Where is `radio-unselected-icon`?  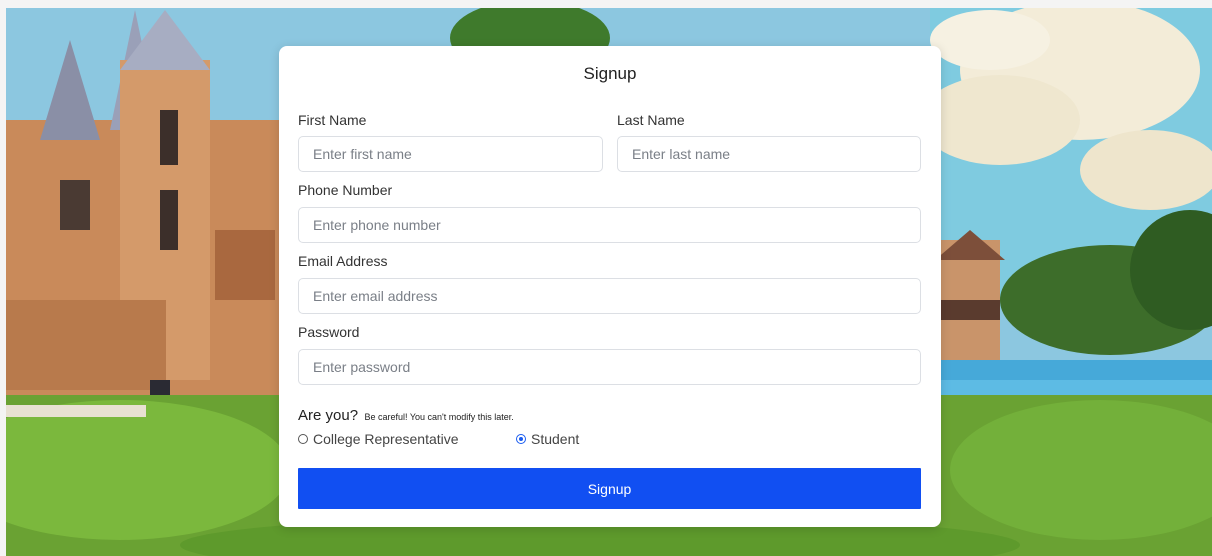
radio-unselected-icon is located at coordinates (303, 439).